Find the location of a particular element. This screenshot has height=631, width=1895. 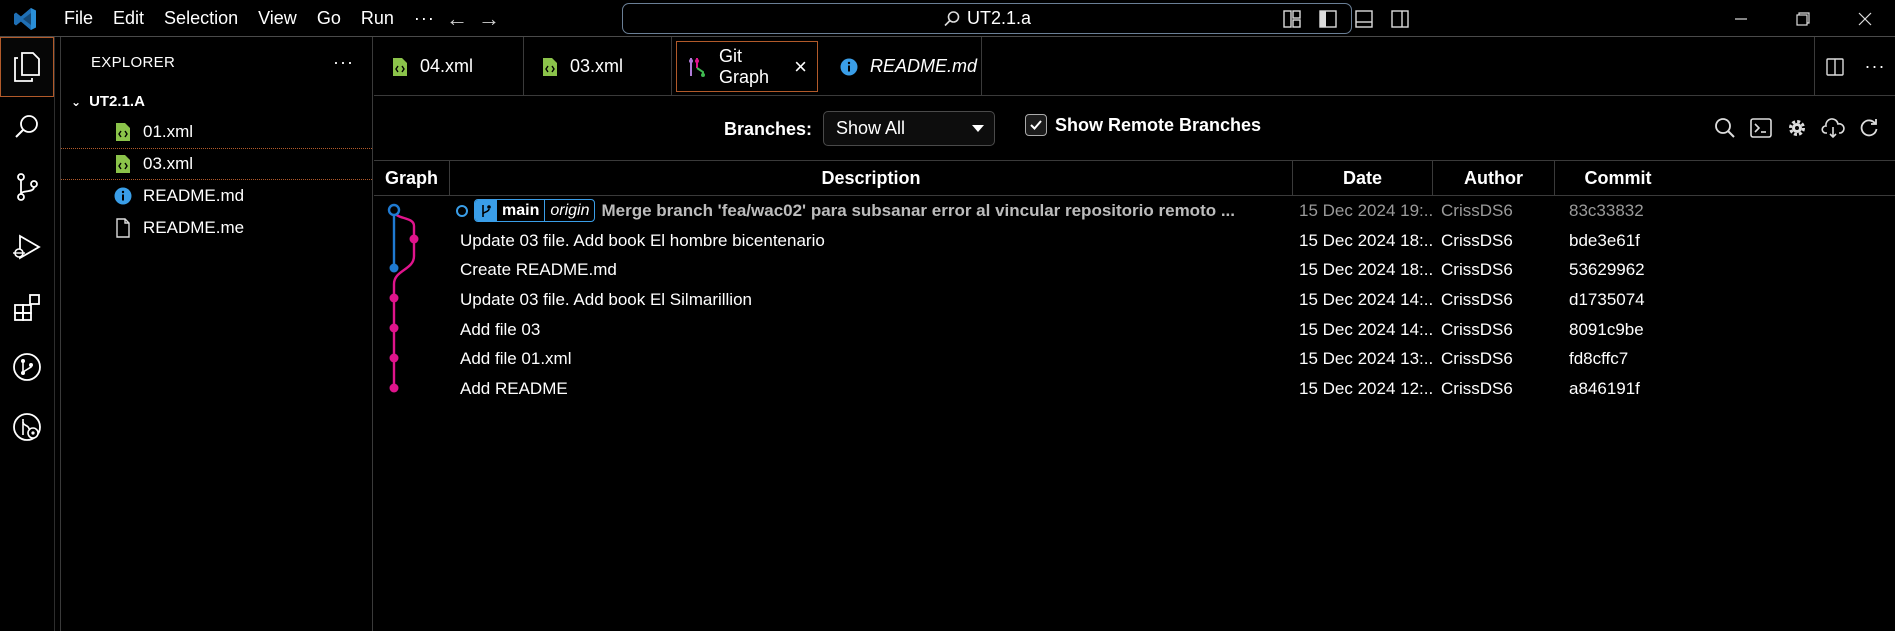

activity-bar is located at coordinates (27, 334).